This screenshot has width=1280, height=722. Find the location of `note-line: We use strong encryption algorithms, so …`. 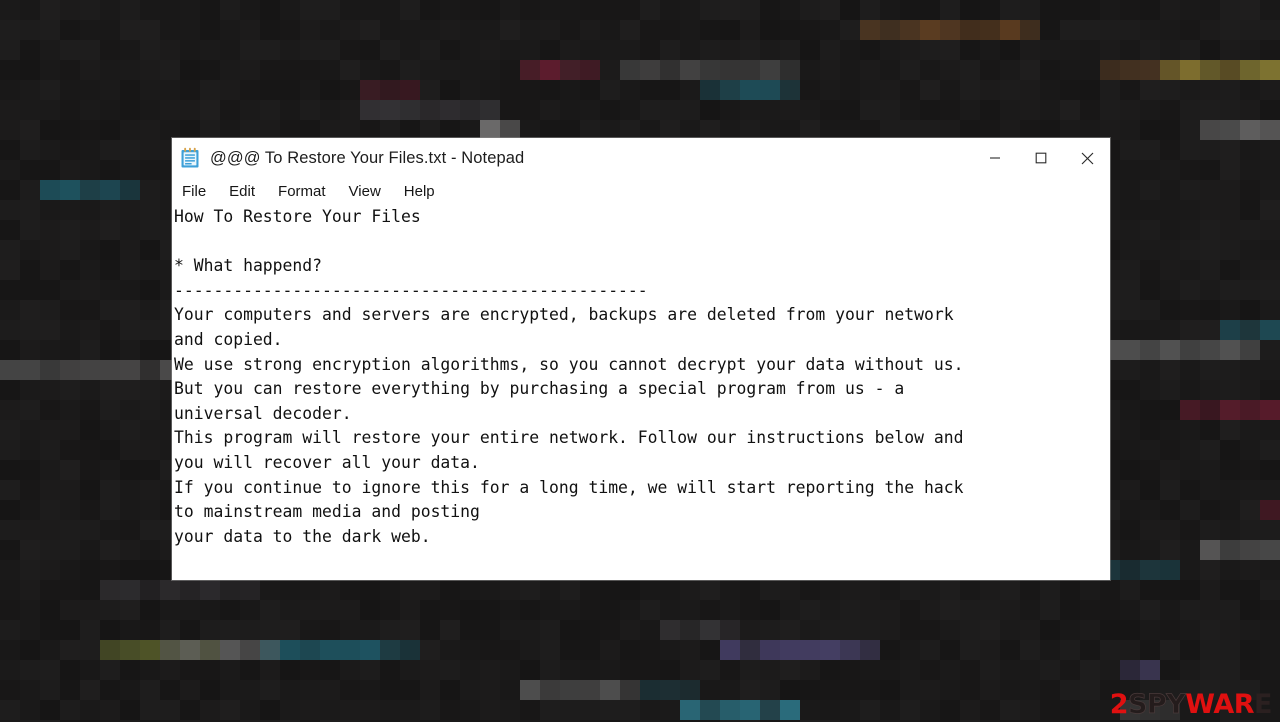

note-line: We use strong encryption algorithms, so … is located at coordinates (569, 364).